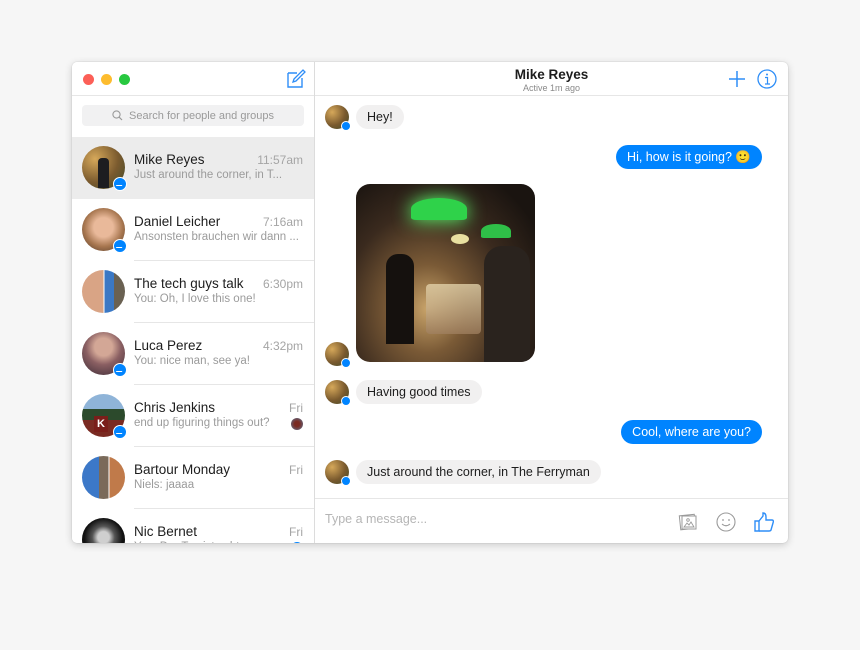 The image size is (860, 650). Describe the element at coordinates (296, 79) in the screenshot. I see `compose-icon` at that location.